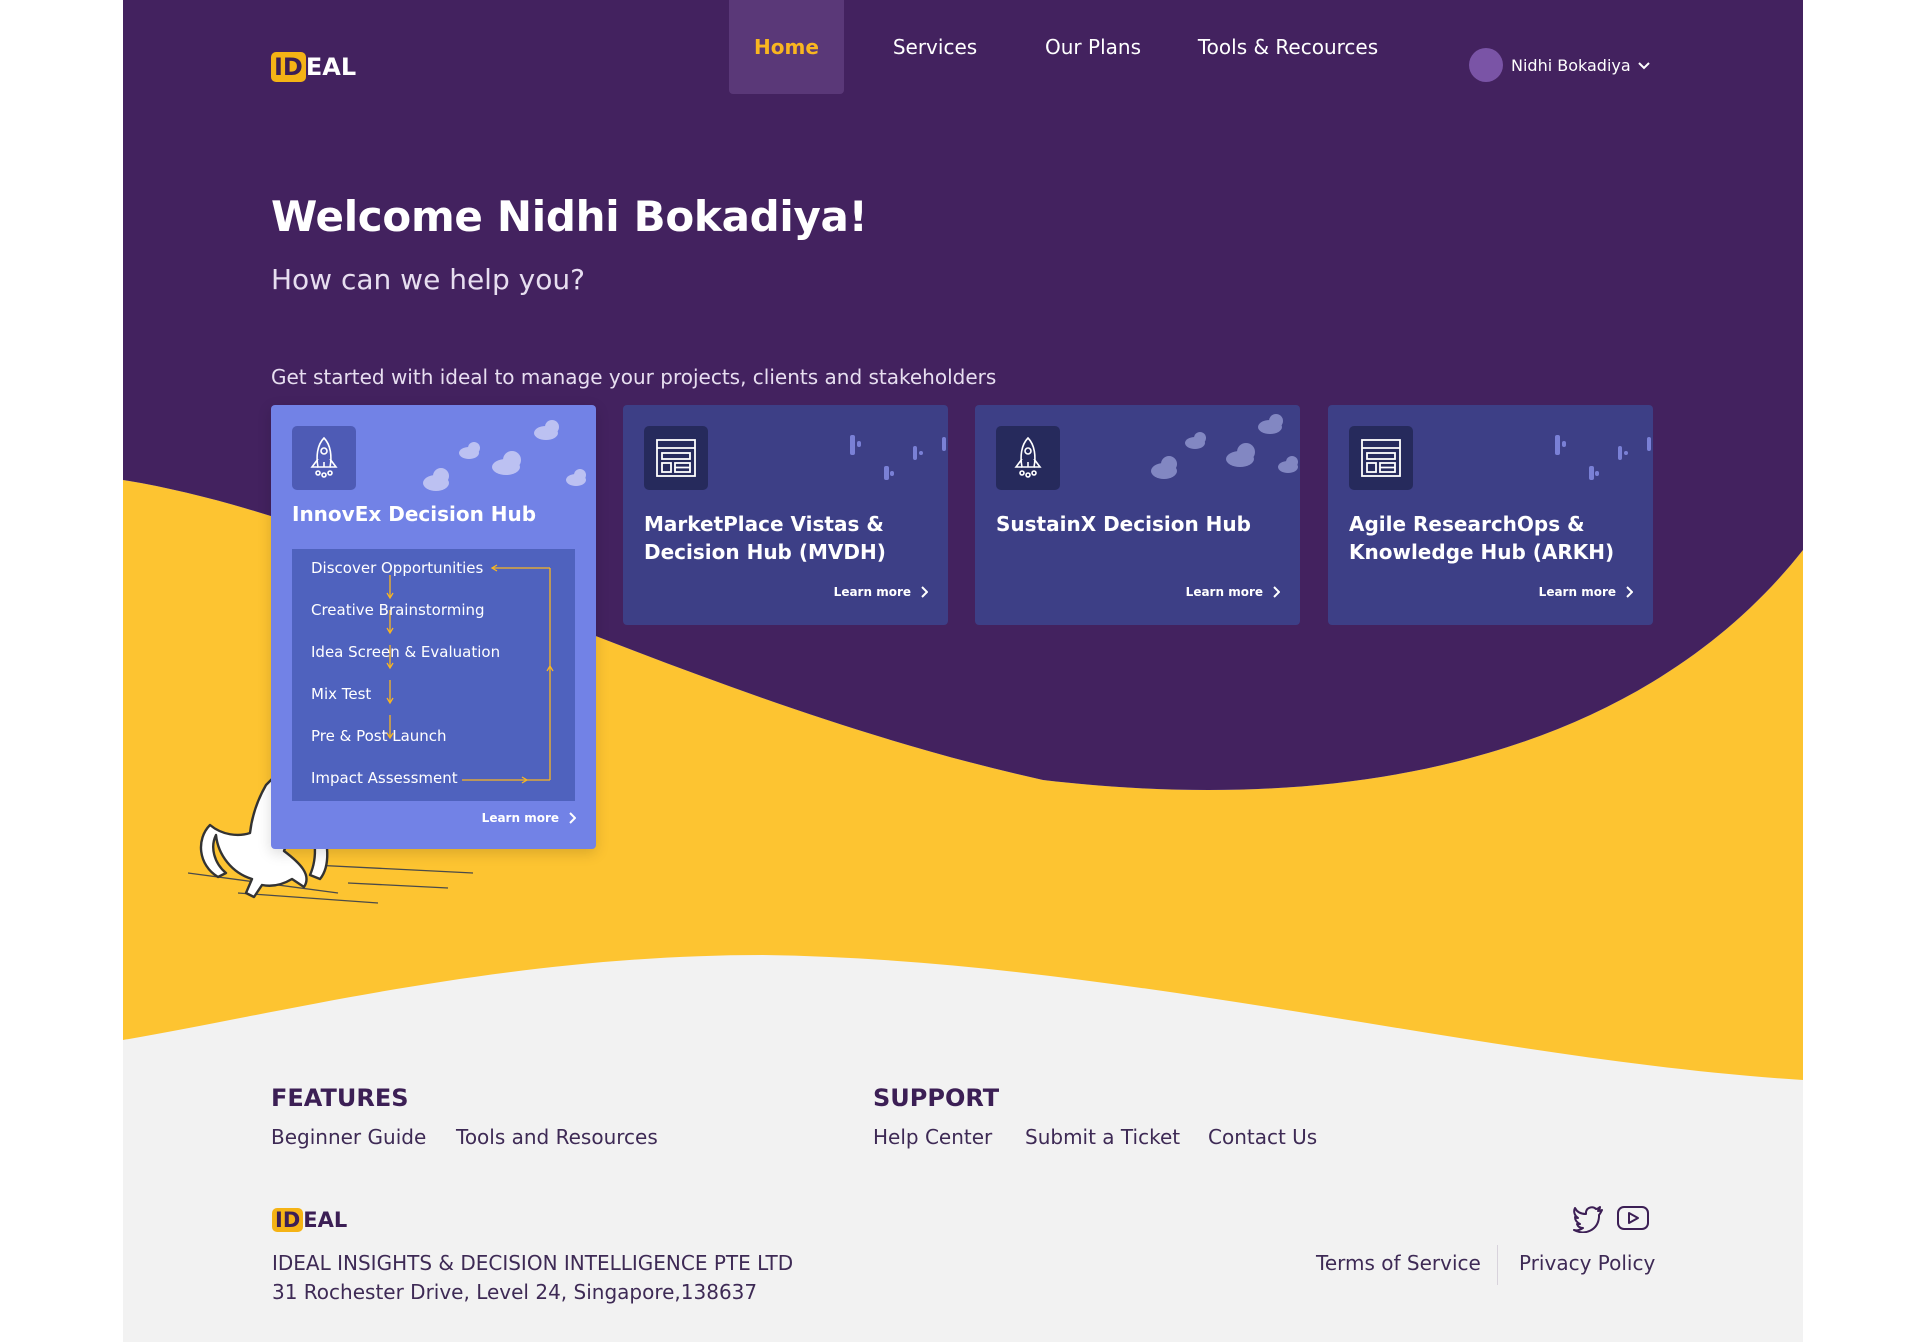  Describe the element at coordinates (1486, 65) in the screenshot. I see `avatar` at that location.